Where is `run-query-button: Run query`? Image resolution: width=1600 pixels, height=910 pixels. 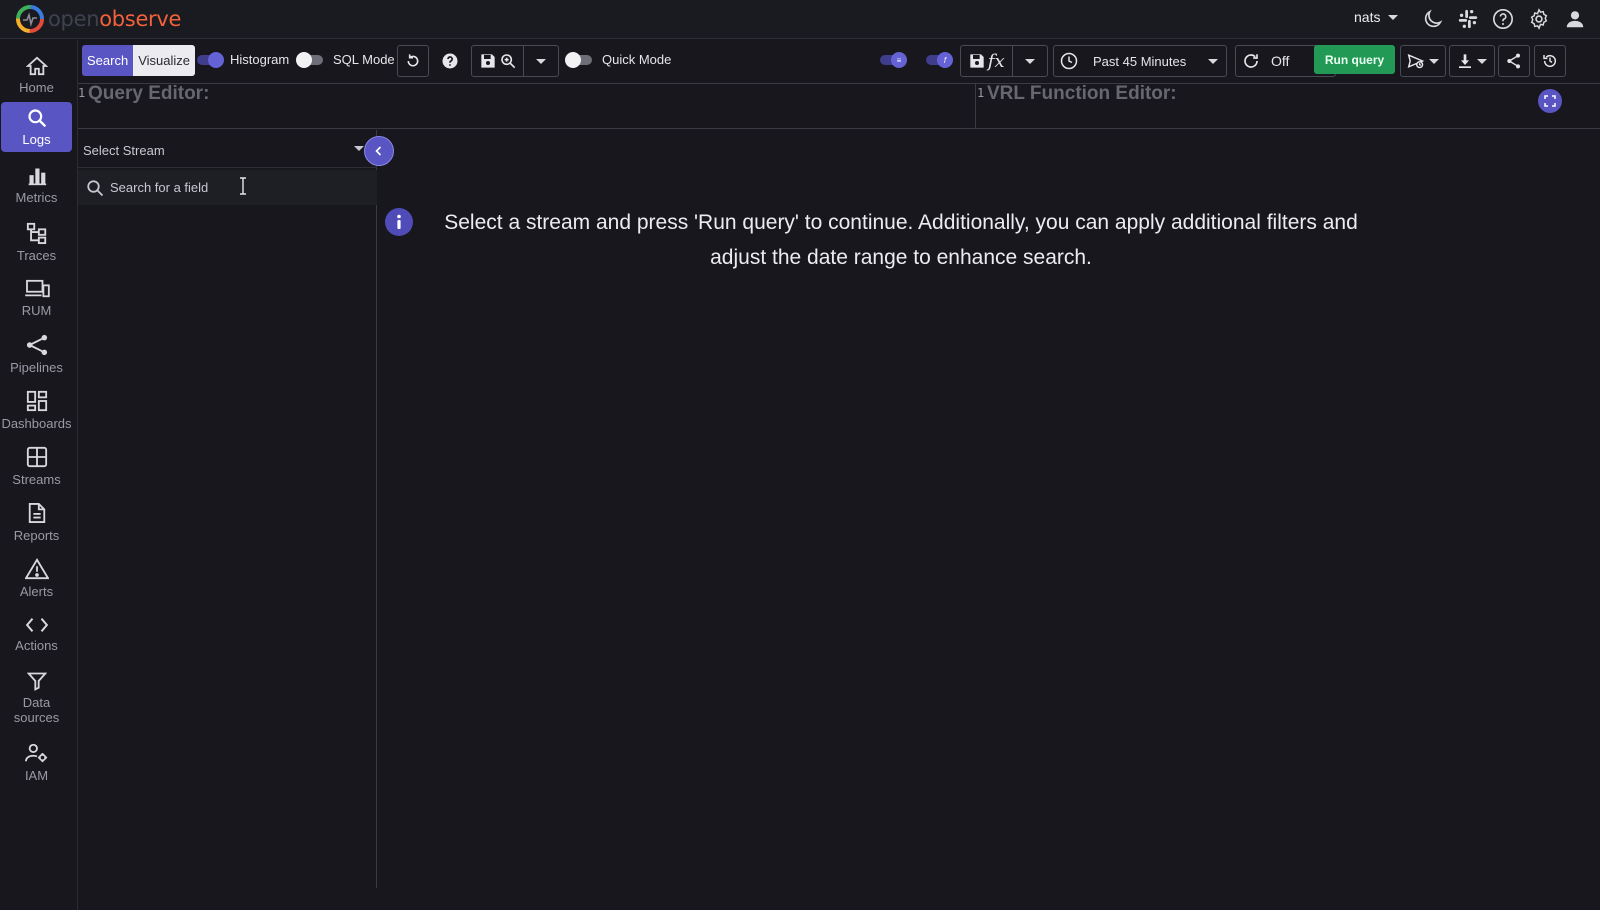 run-query-button: Run query is located at coordinates (1354, 59).